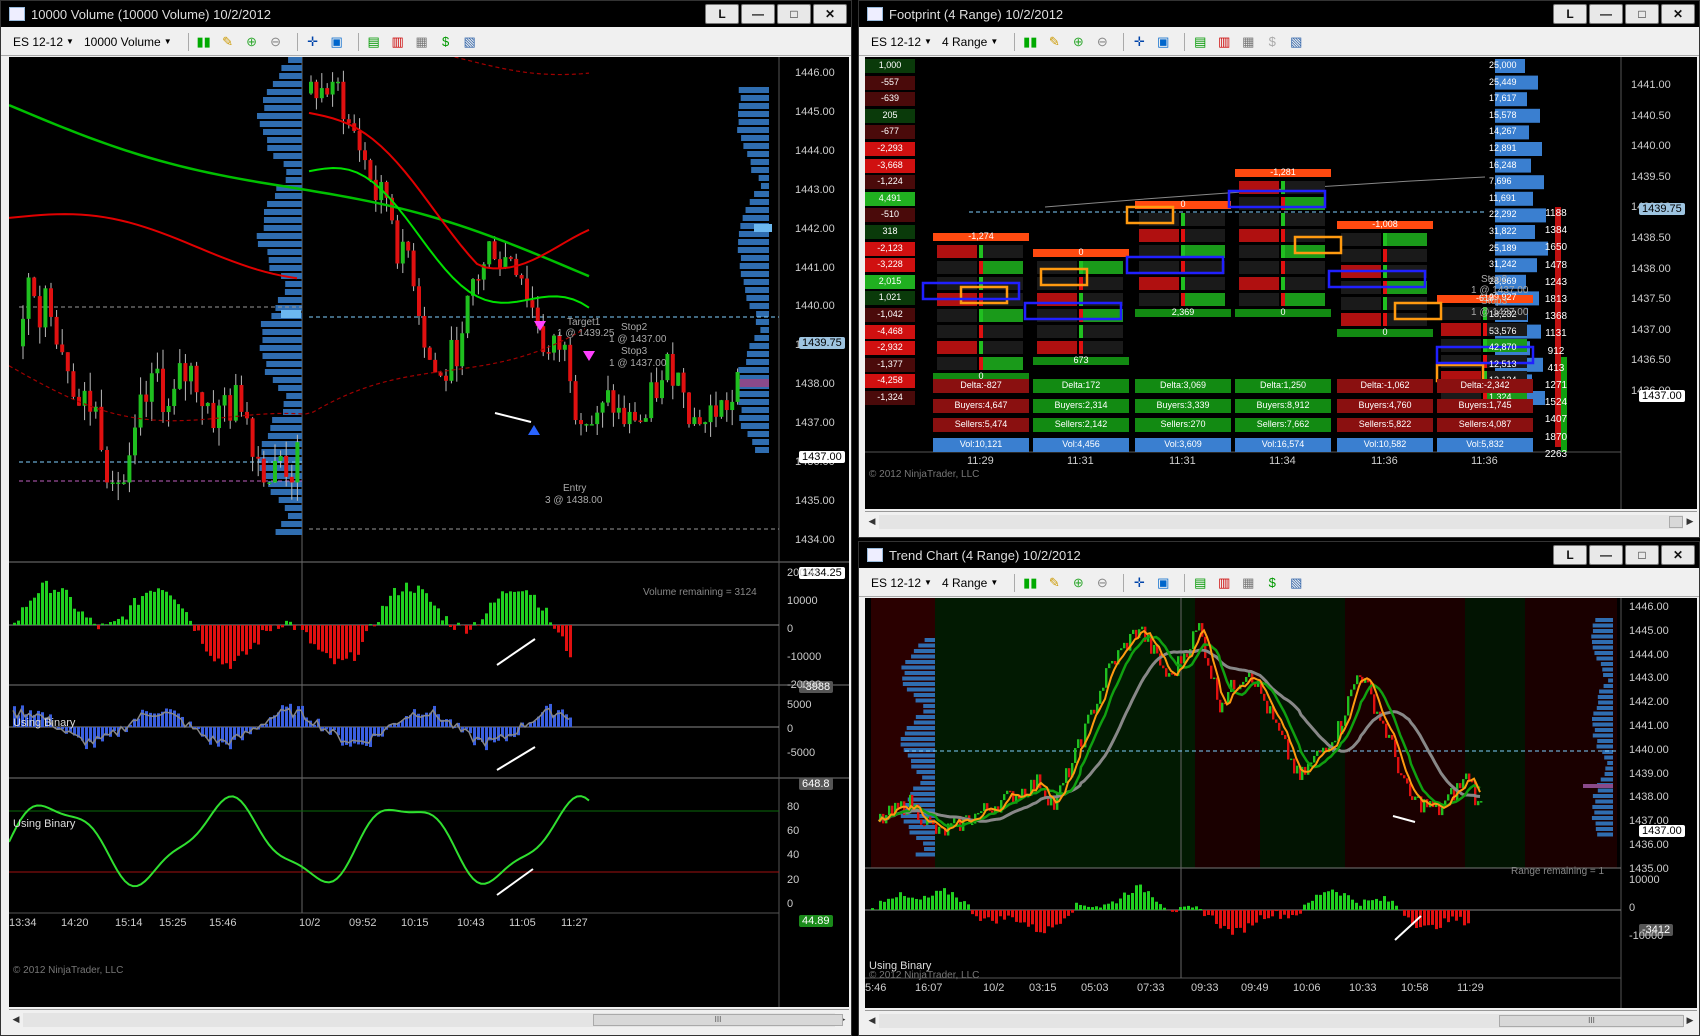 Image resolution: width=1700 pixels, height=1036 pixels. Describe the element at coordinates (513, 417) in the screenshot. I see `divergence-line` at that location.